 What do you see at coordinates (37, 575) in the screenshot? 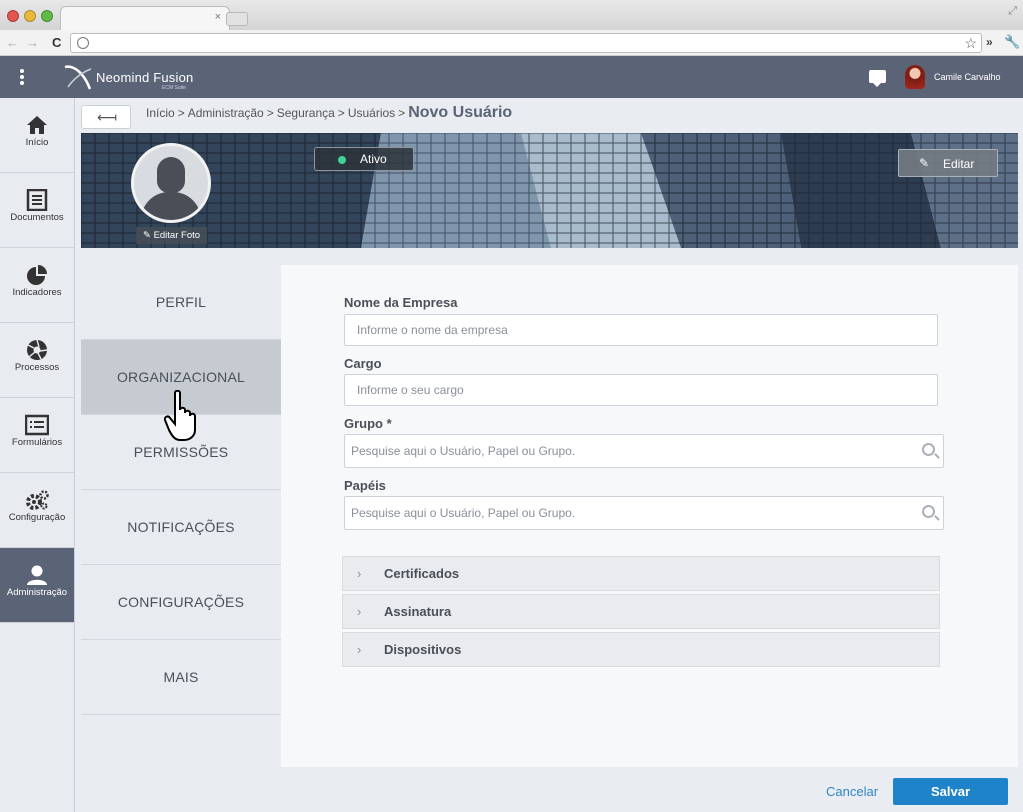
I see `user-icon` at bounding box center [37, 575].